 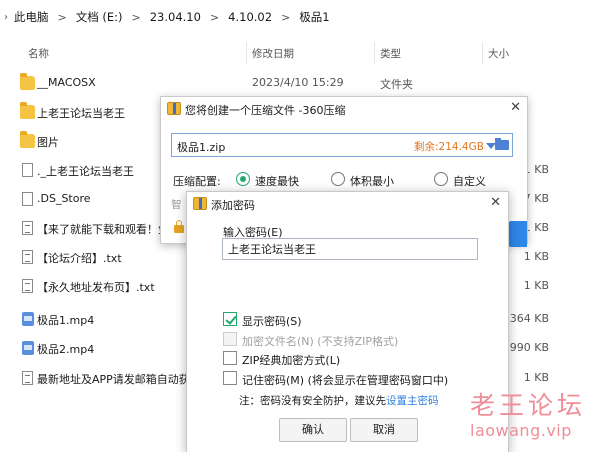 I want to click on file-name: 上老王论坛当老王, so click(x=81, y=113).